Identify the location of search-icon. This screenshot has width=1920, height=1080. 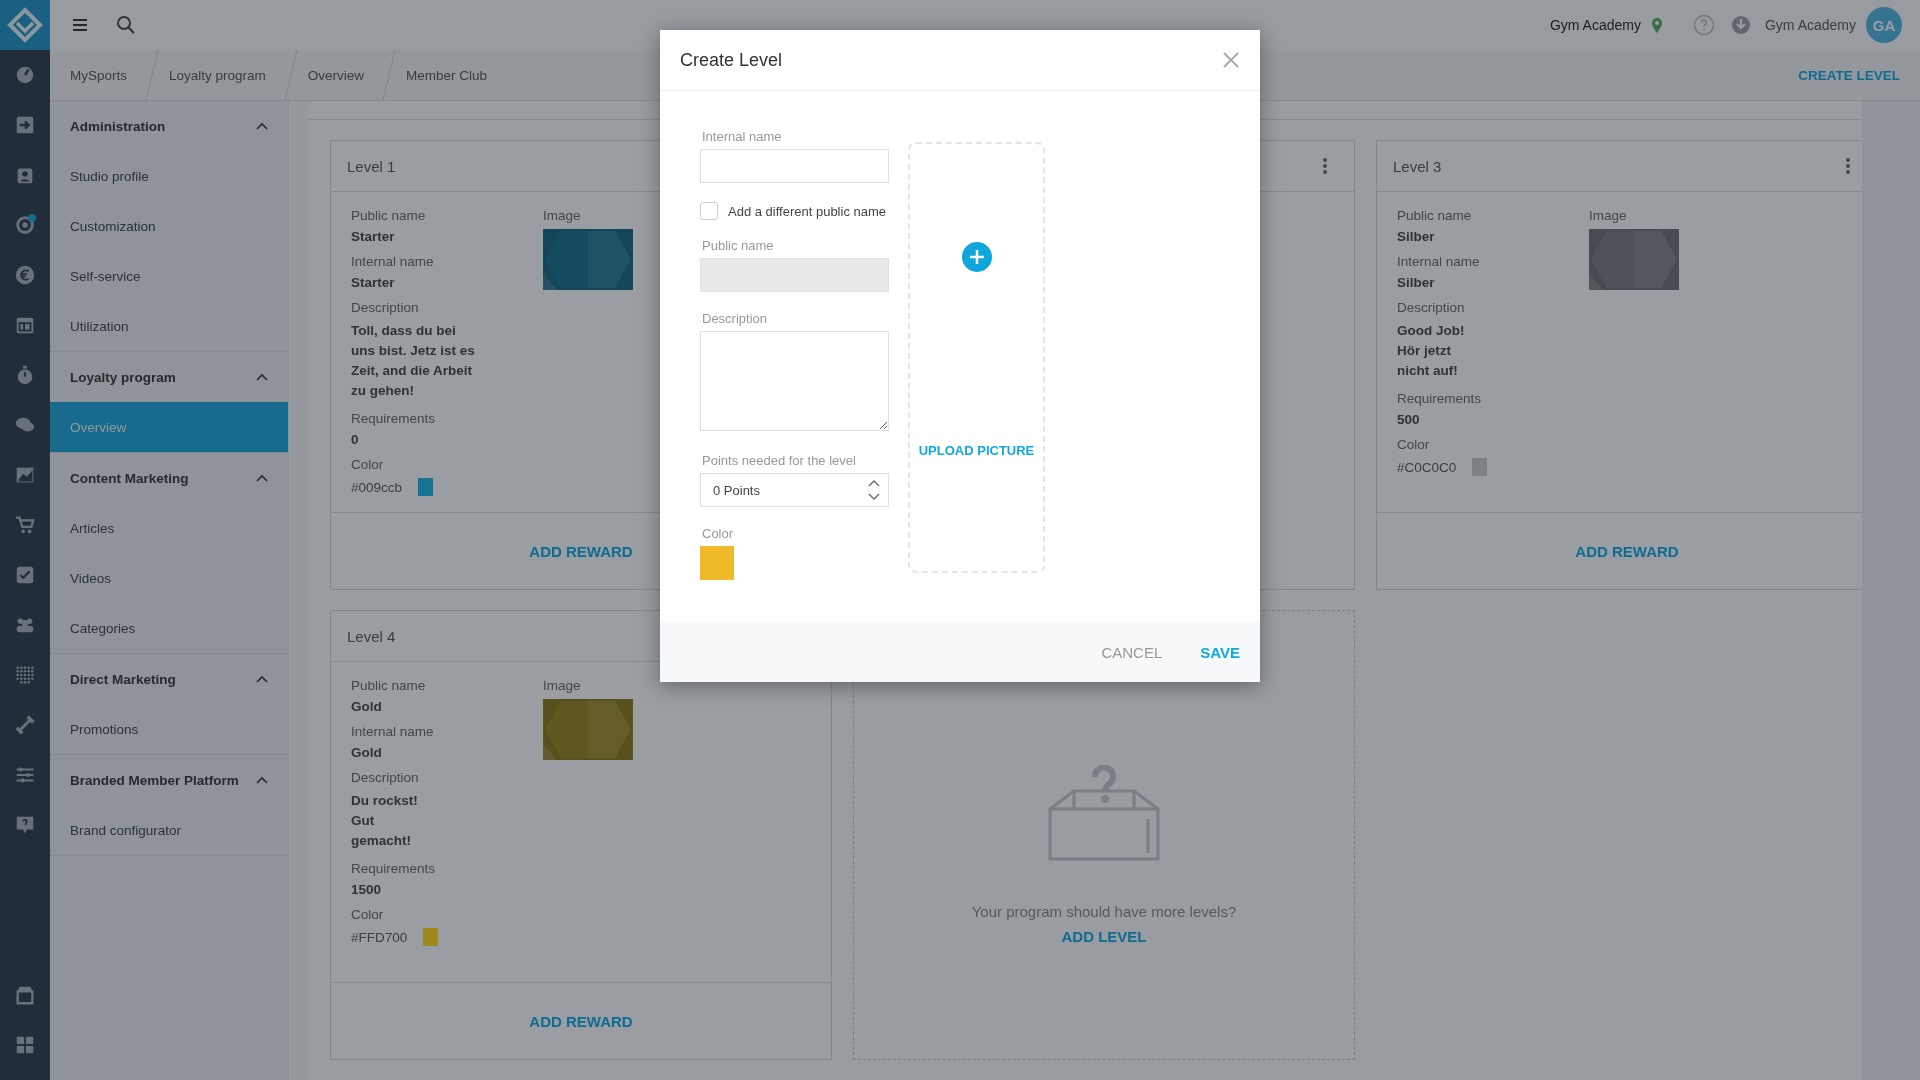
(126, 25).